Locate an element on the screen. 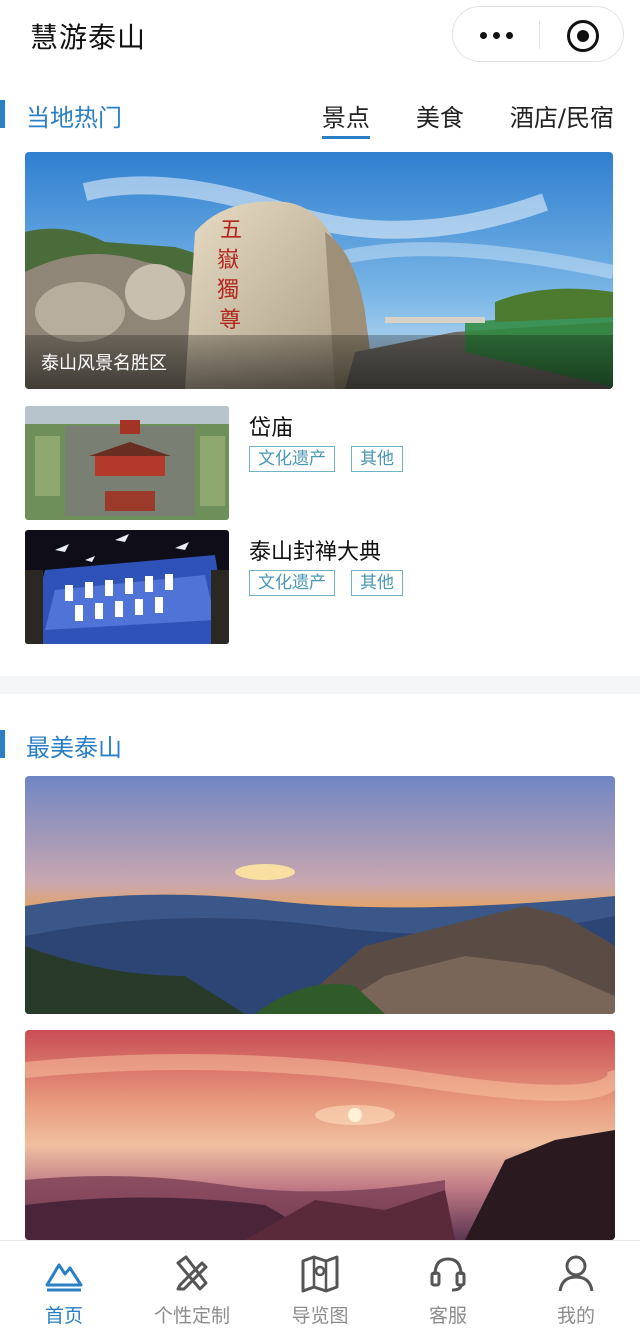  svg-text: 尊 is located at coordinates (230, 320).